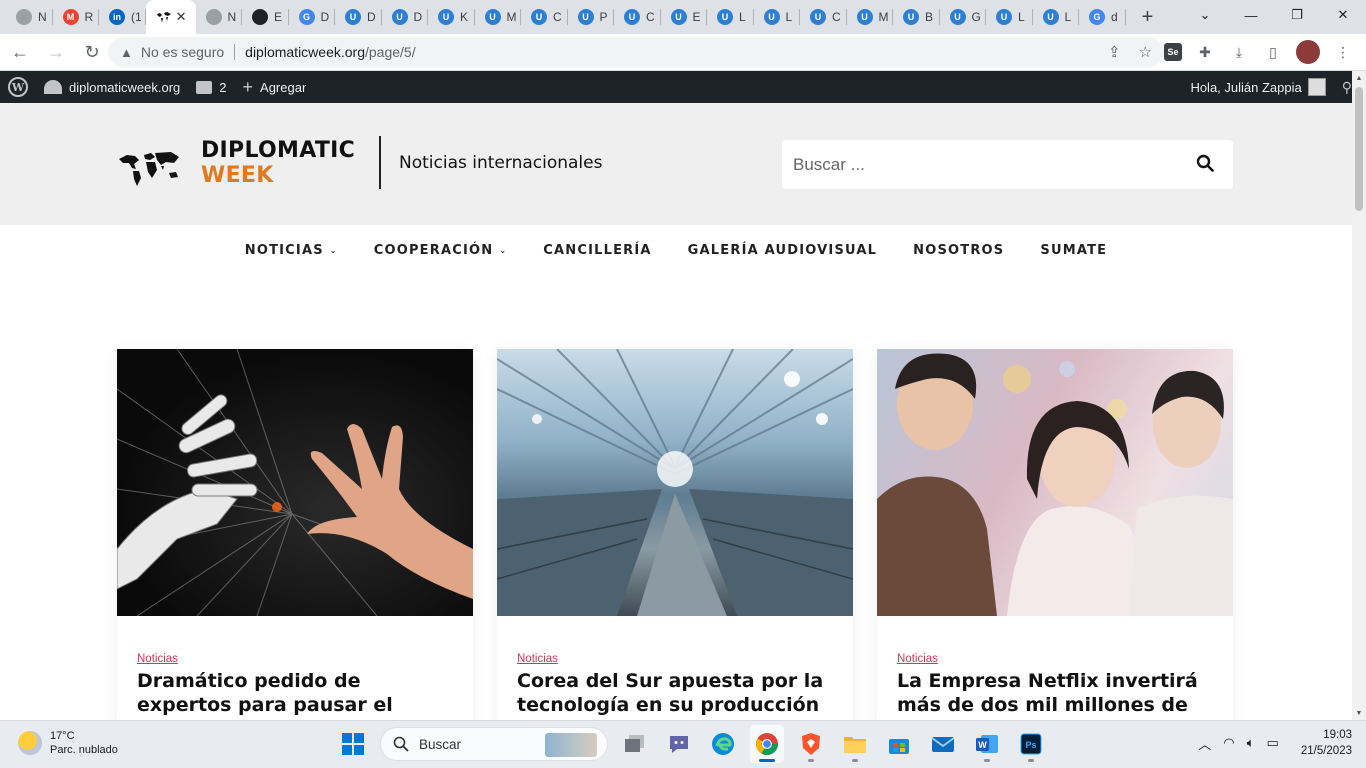 Image resolution: width=1366 pixels, height=768 pixels. I want to click on restore-button: ❐, so click(1297, 15).